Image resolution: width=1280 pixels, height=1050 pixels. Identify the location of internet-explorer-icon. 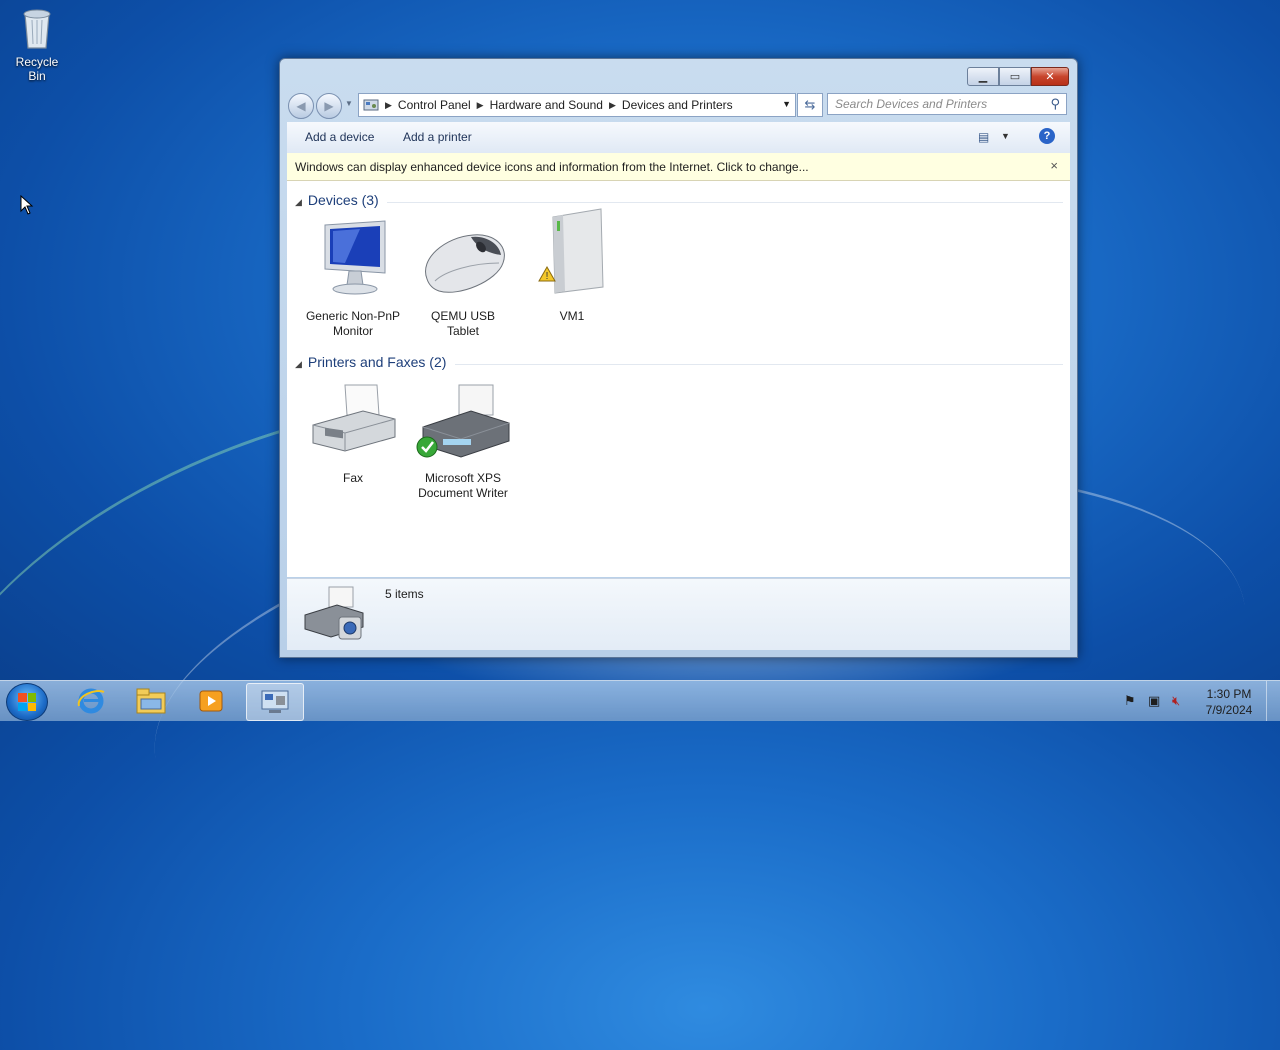
(91, 701).